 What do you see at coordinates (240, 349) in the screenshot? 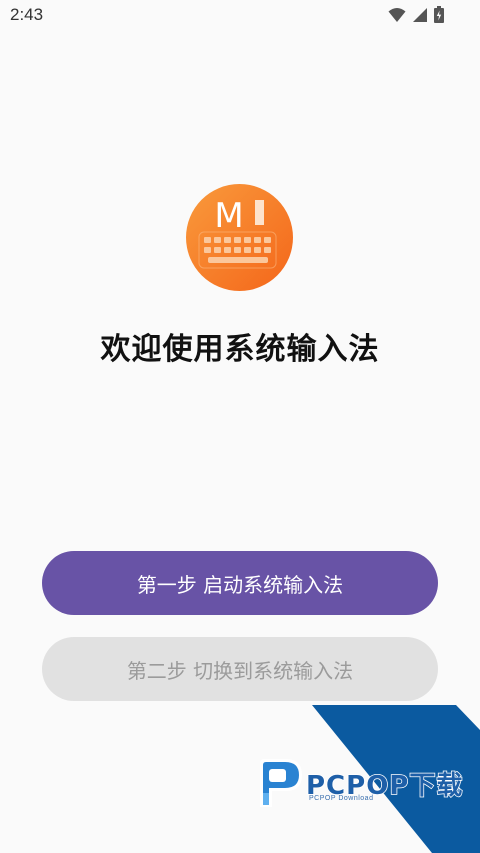
I see `welcome-title: 欢迎使用系统输入法` at bounding box center [240, 349].